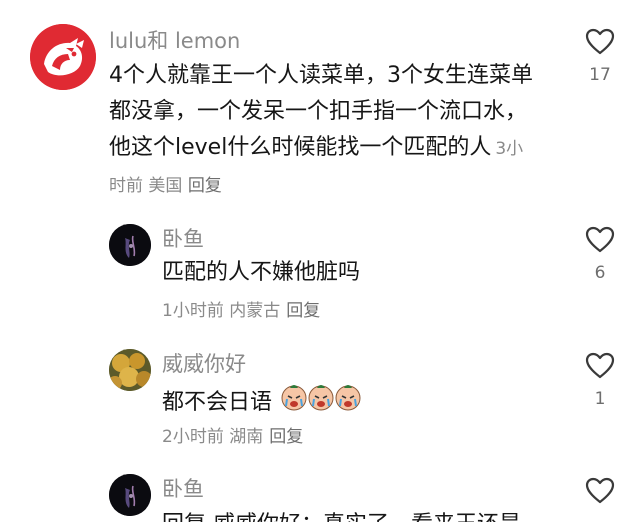 This screenshot has width=640, height=522. I want to click on like-count: 6, so click(600, 273).